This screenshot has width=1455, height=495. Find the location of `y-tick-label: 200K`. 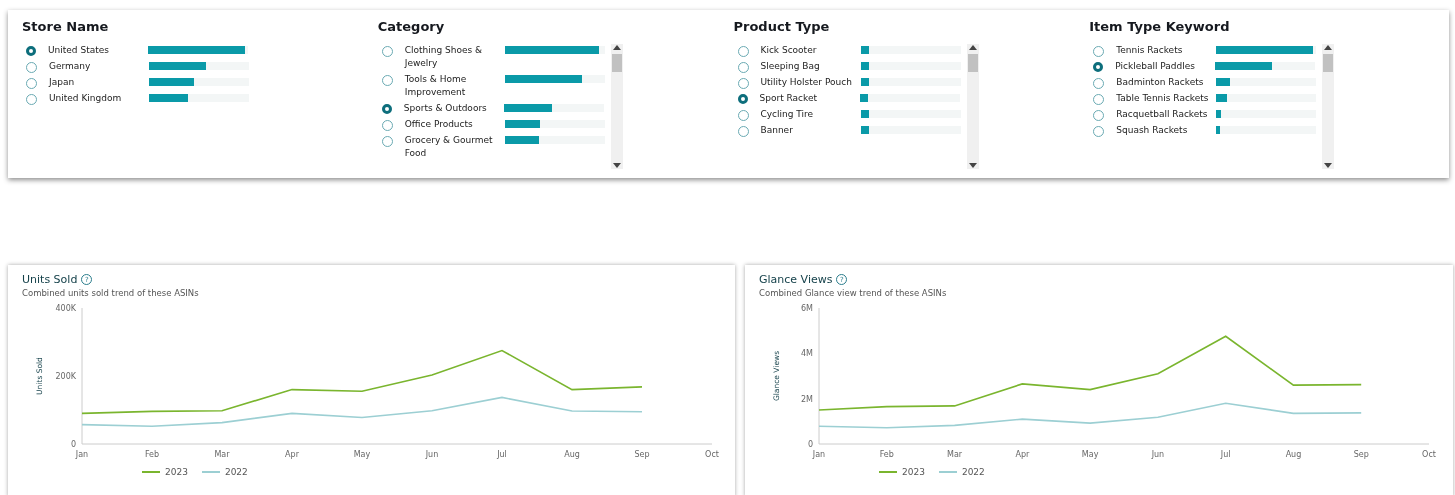

y-tick-label: 200K is located at coordinates (65, 376).